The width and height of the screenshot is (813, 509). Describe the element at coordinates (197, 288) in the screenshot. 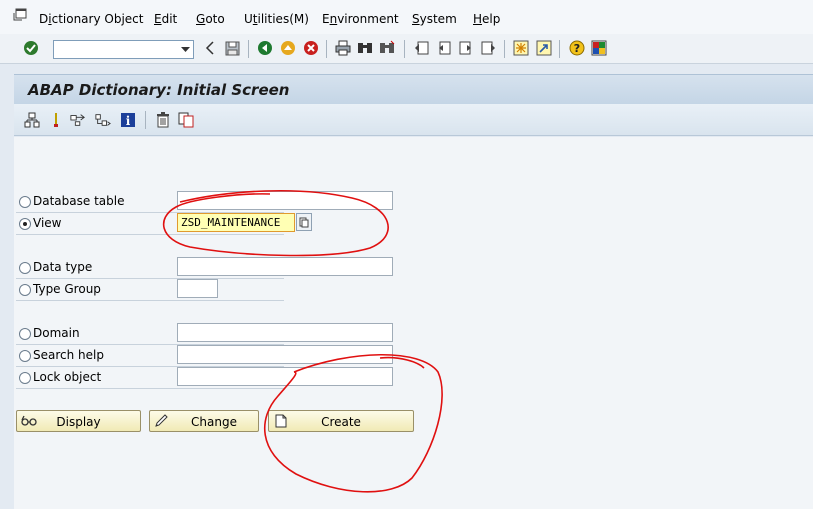

I see `type-group-field` at that location.